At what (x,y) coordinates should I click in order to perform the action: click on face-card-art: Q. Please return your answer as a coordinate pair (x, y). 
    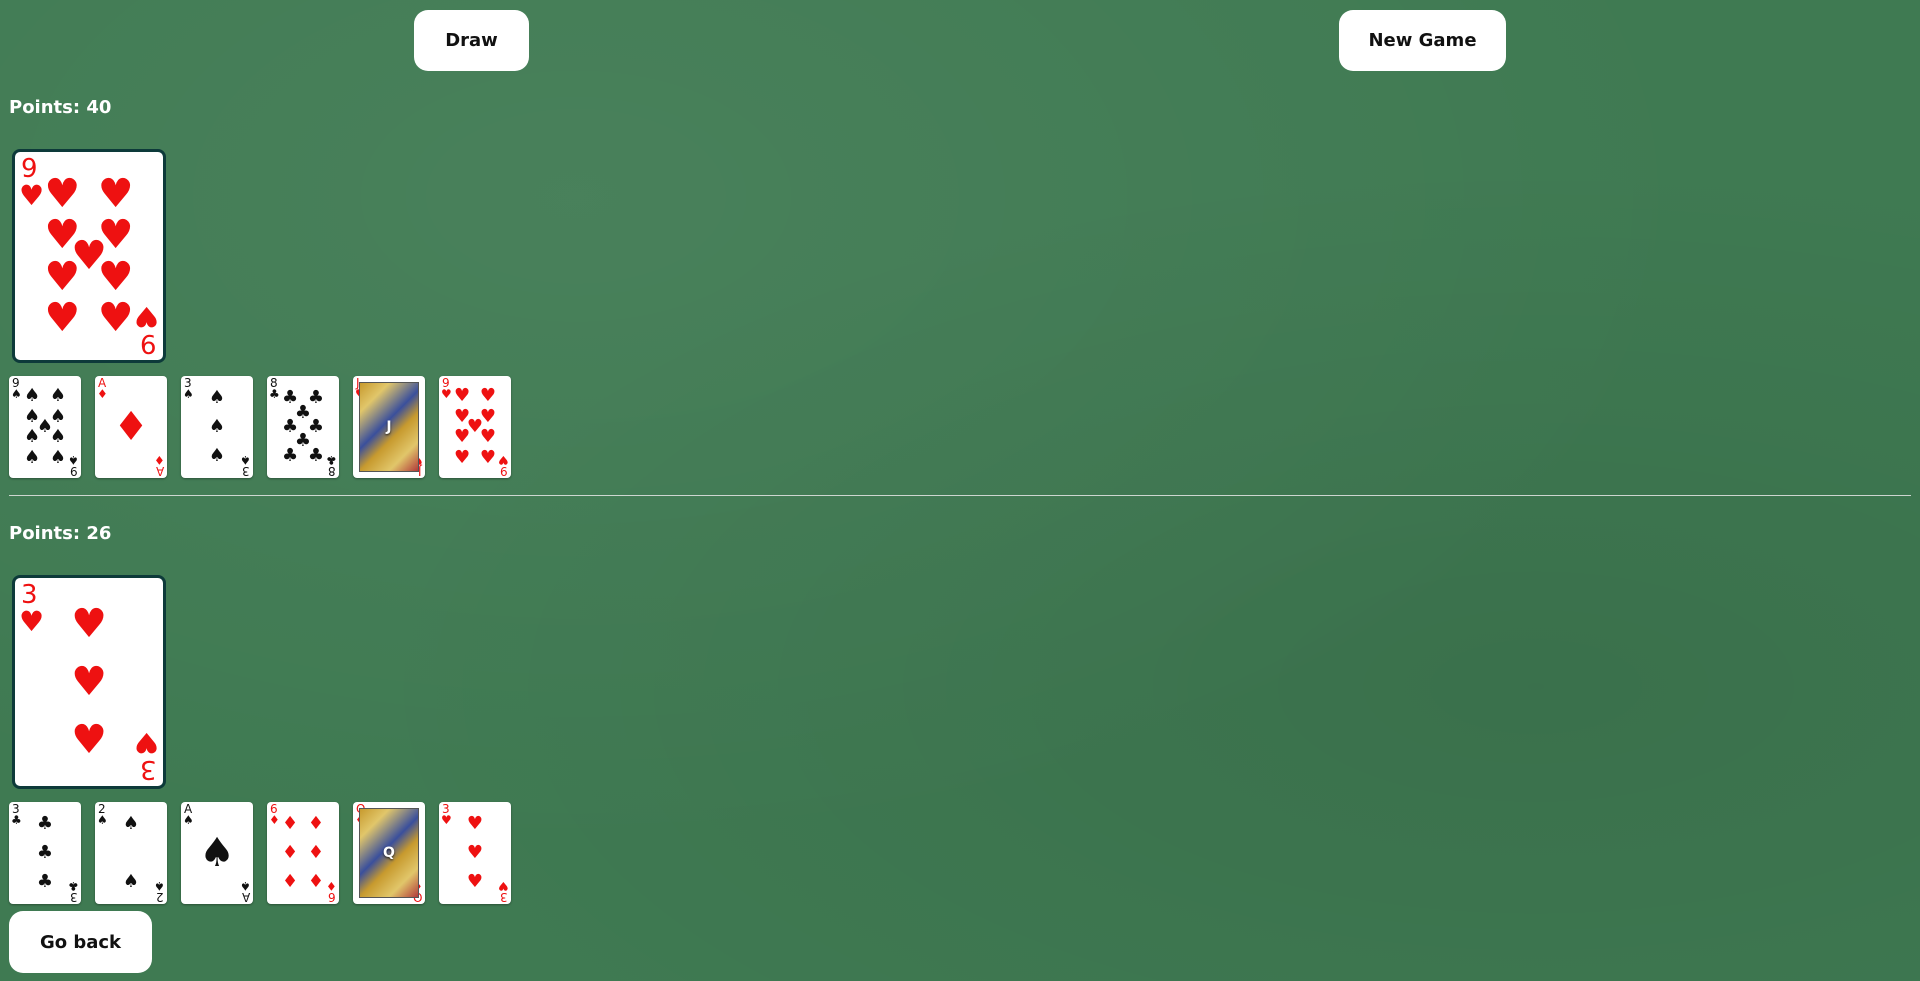
    Looking at the image, I should click on (389, 853).